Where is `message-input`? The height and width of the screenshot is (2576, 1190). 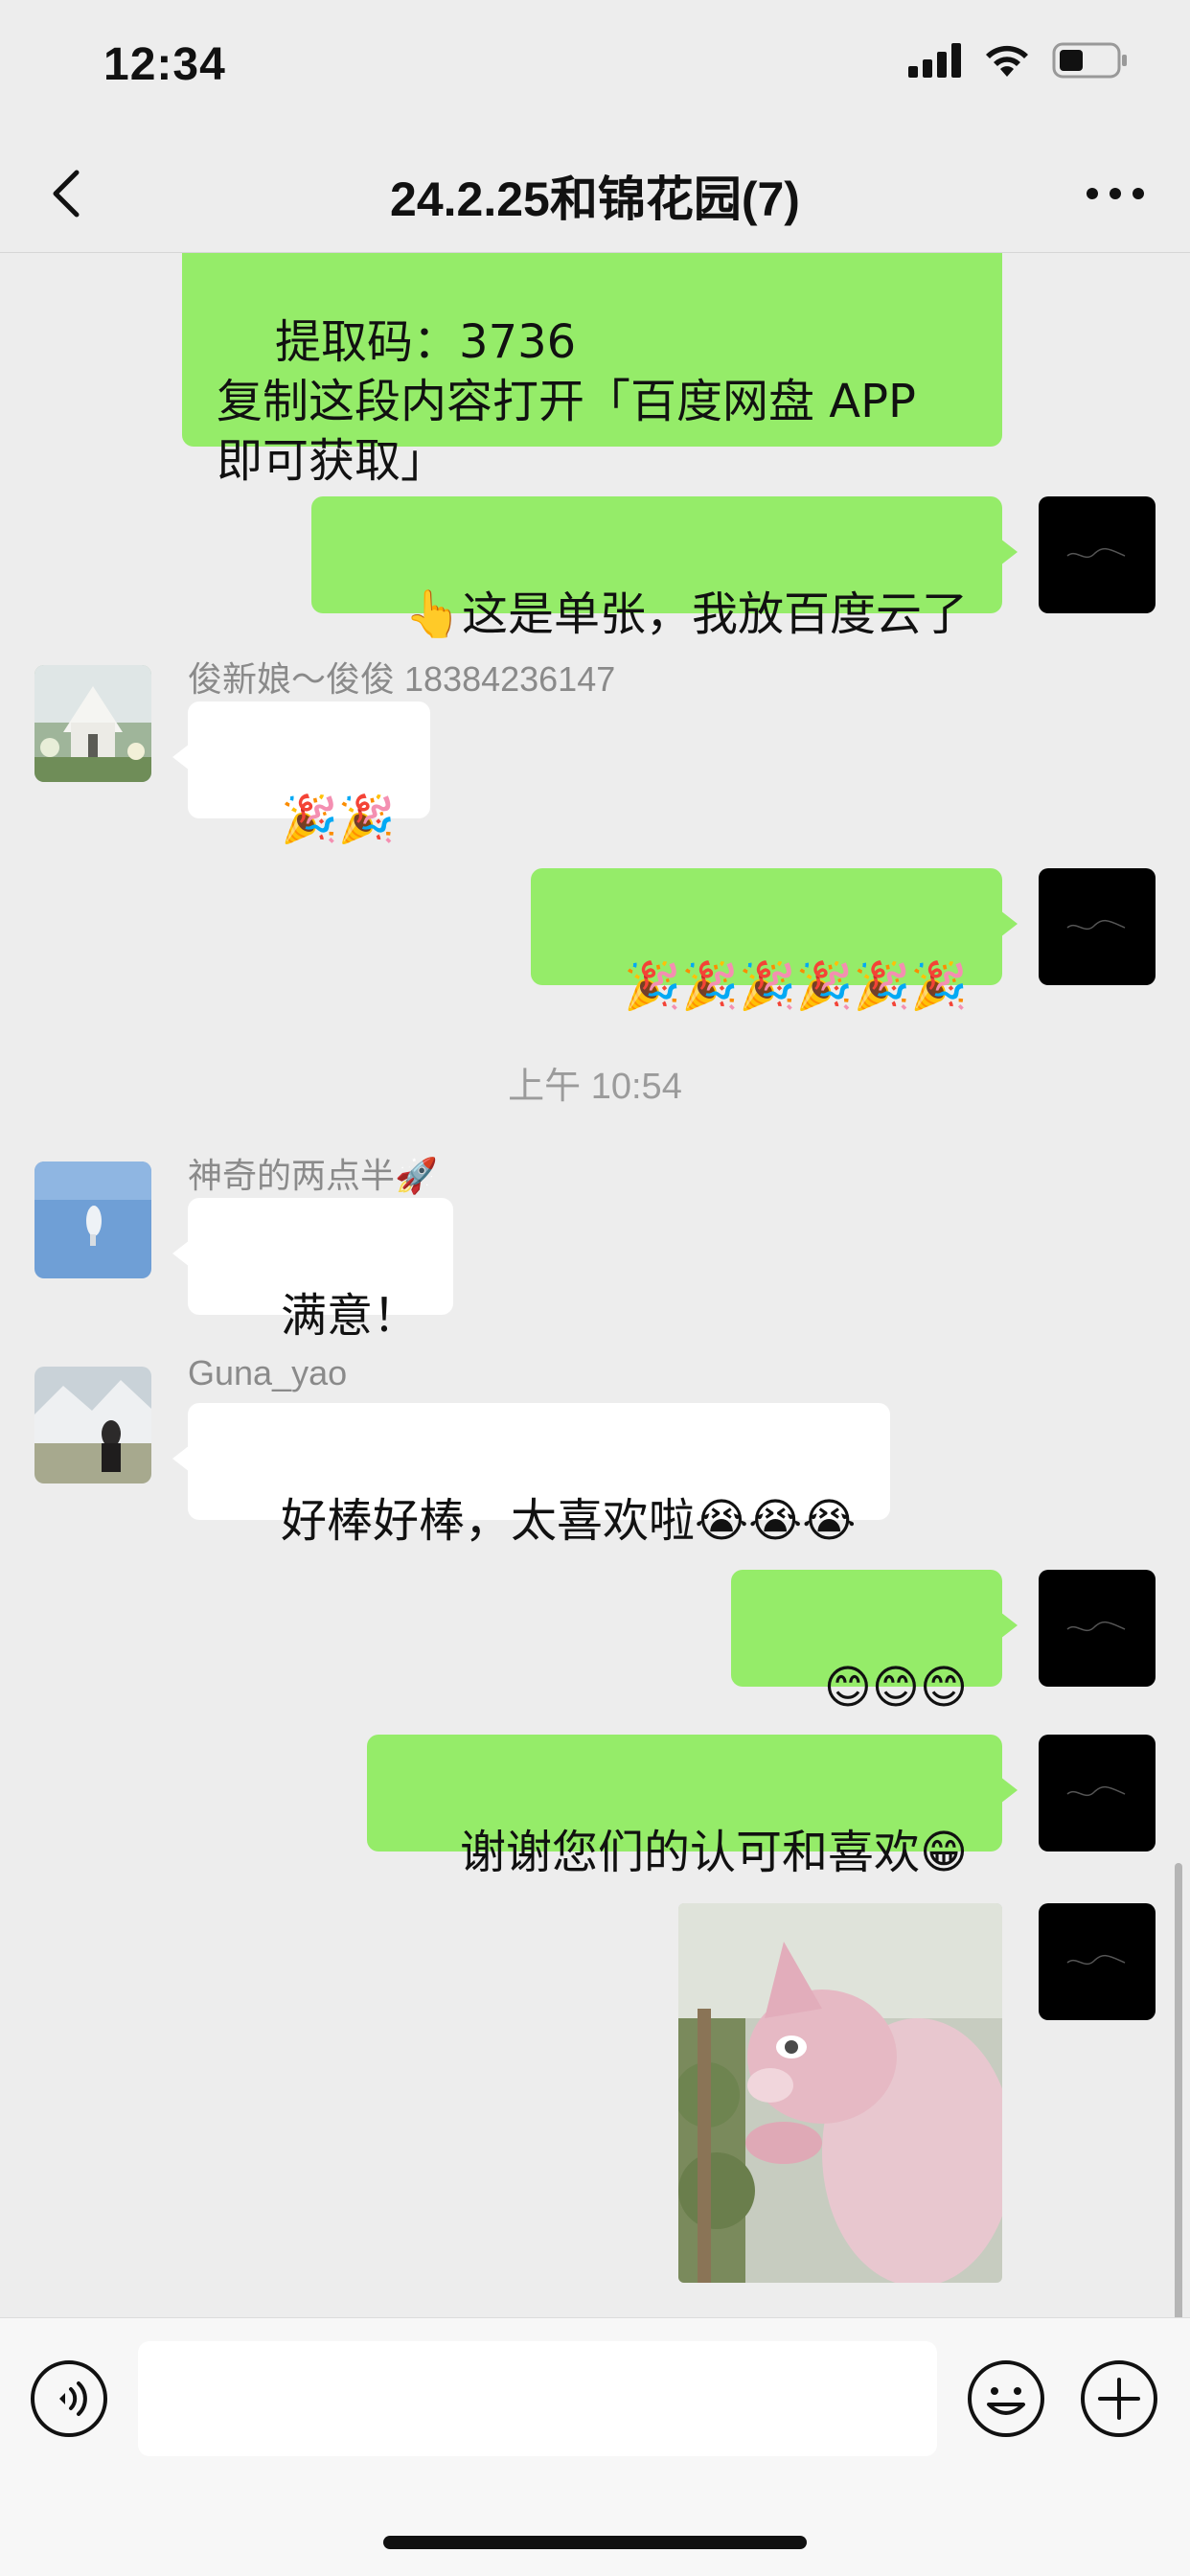
message-input is located at coordinates (538, 2398).